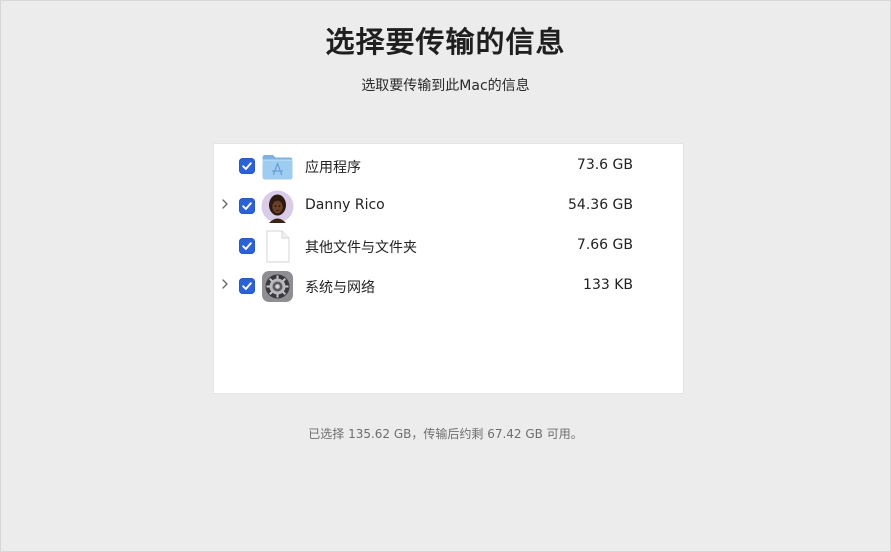 This screenshot has width=891, height=552. Describe the element at coordinates (247, 166) in the screenshot. I see `applications-checkbox` at that location.